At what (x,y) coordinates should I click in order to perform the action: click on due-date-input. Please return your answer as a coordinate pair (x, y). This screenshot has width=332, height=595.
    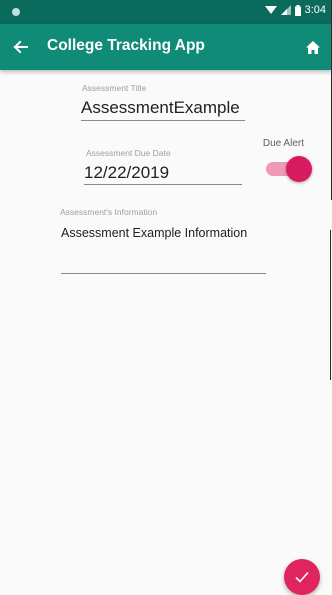
    Looking at the image, I should click on (163, 173).